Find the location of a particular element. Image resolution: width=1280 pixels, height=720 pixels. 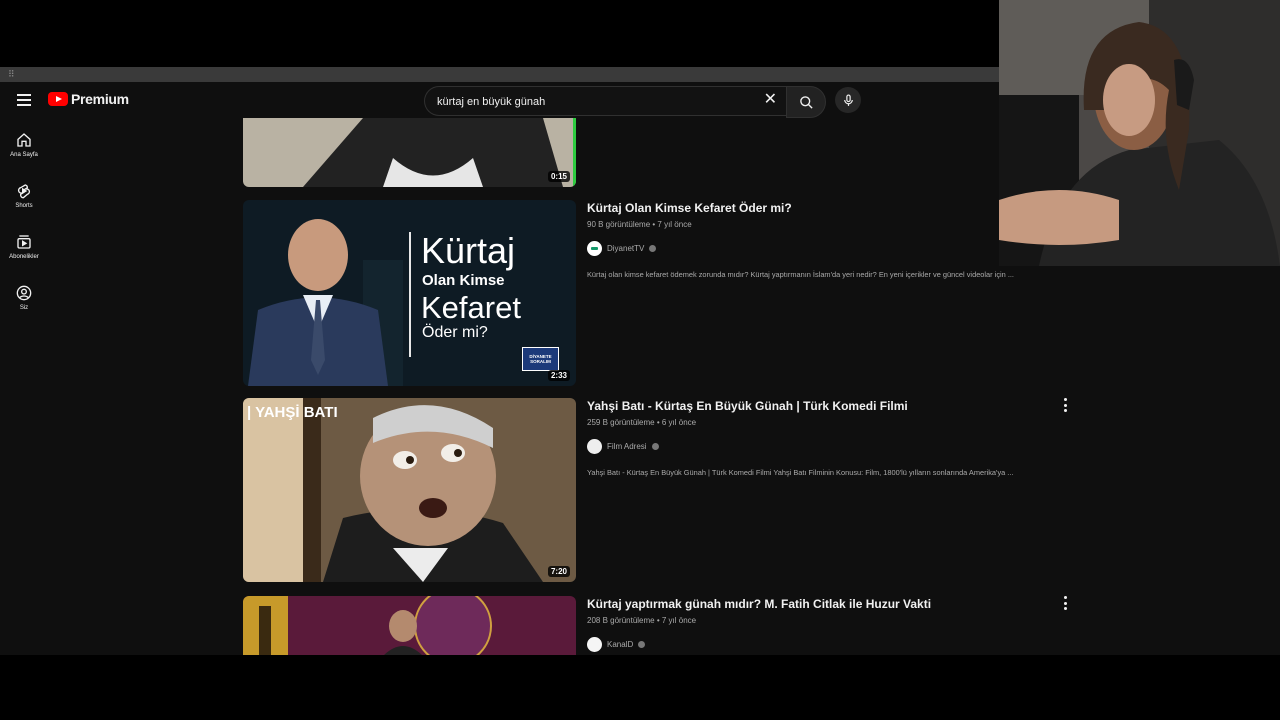

top-bar: Premium ✕ is located at coordinates (500, 100).